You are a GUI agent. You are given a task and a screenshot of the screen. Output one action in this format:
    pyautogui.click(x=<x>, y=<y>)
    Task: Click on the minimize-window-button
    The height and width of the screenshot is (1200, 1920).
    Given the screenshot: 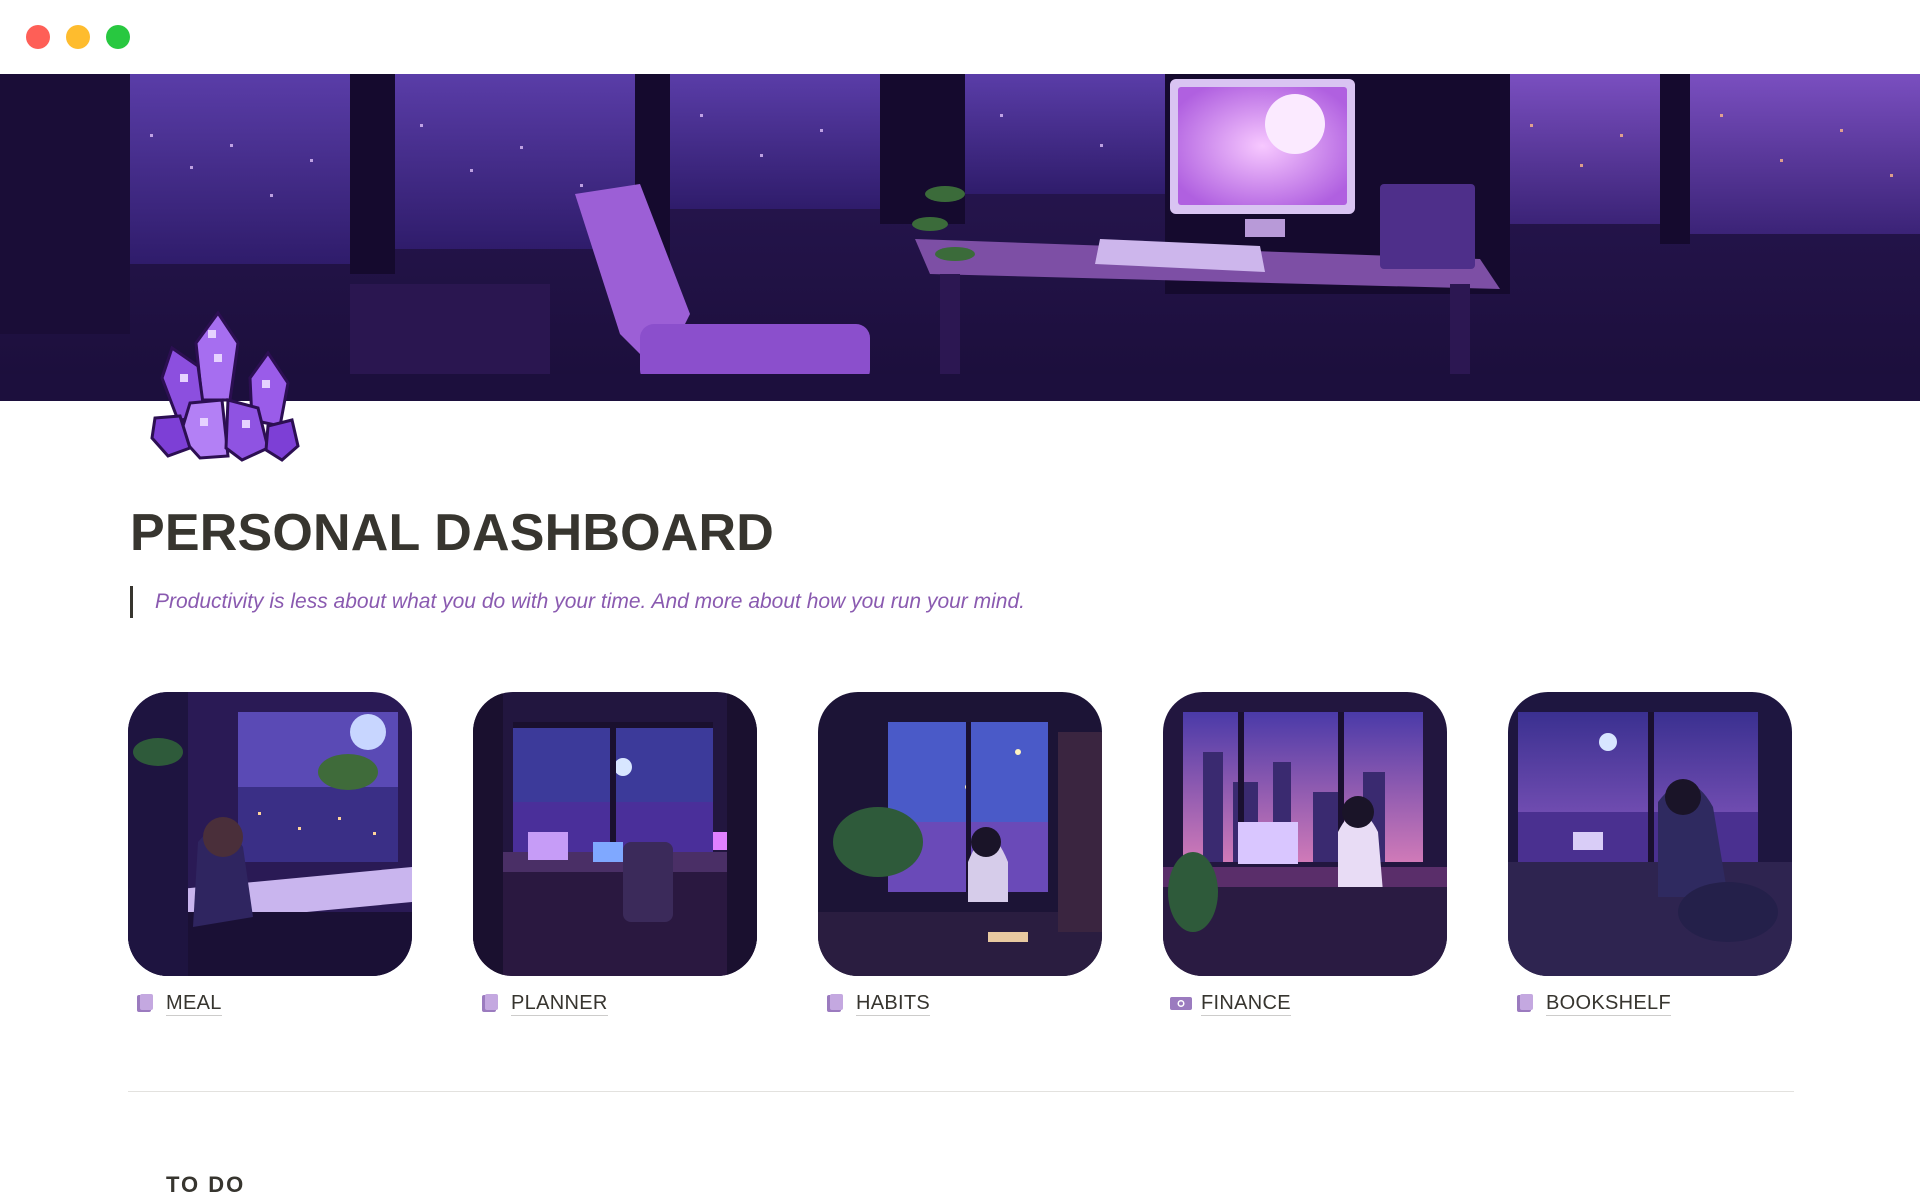 What is the action you would take?
    pyautogui.click(x=78, y=37)
    